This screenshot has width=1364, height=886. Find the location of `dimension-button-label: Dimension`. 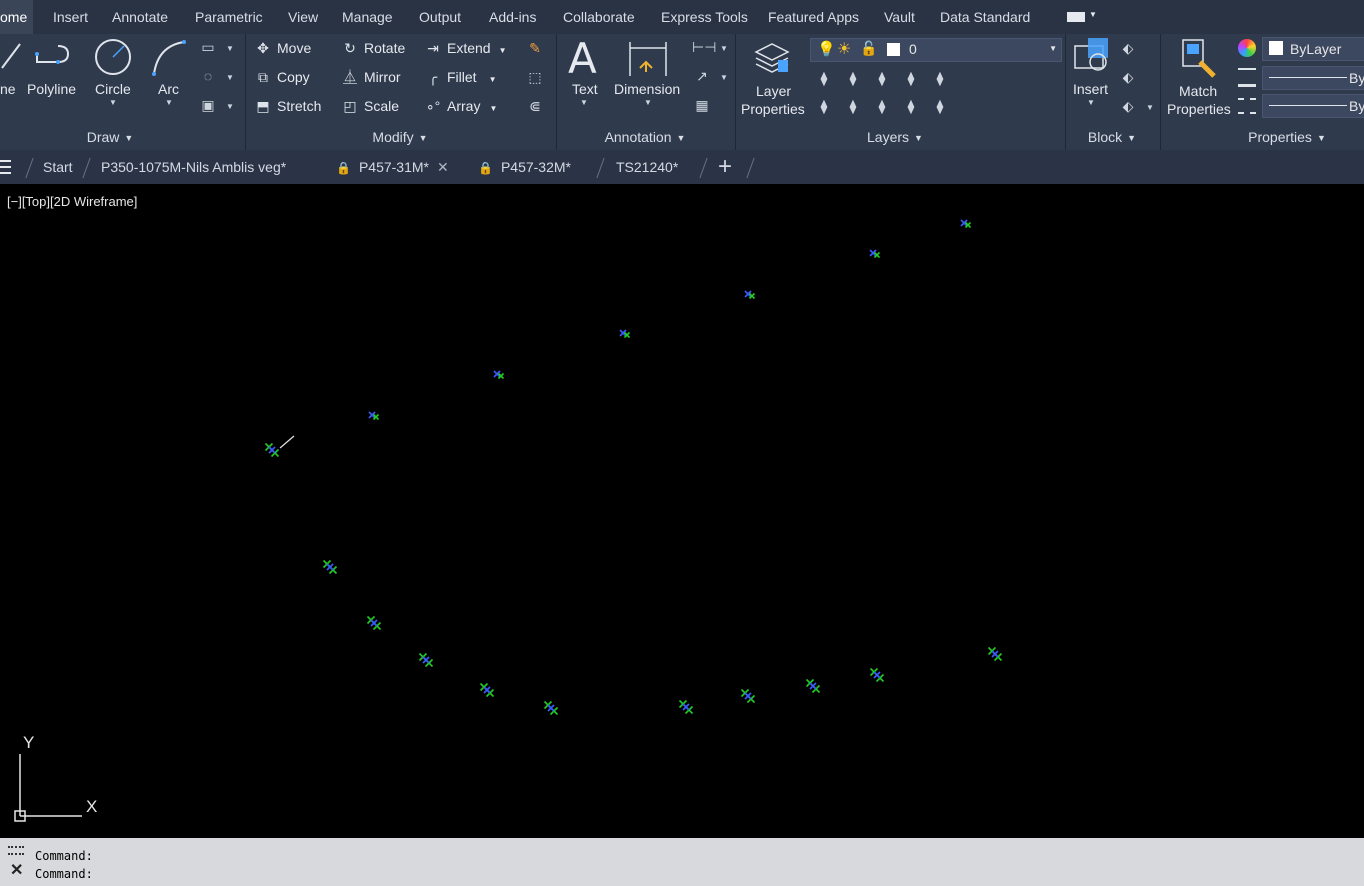

dimension-button-label: Dimension is located at coordinates (647, 89).